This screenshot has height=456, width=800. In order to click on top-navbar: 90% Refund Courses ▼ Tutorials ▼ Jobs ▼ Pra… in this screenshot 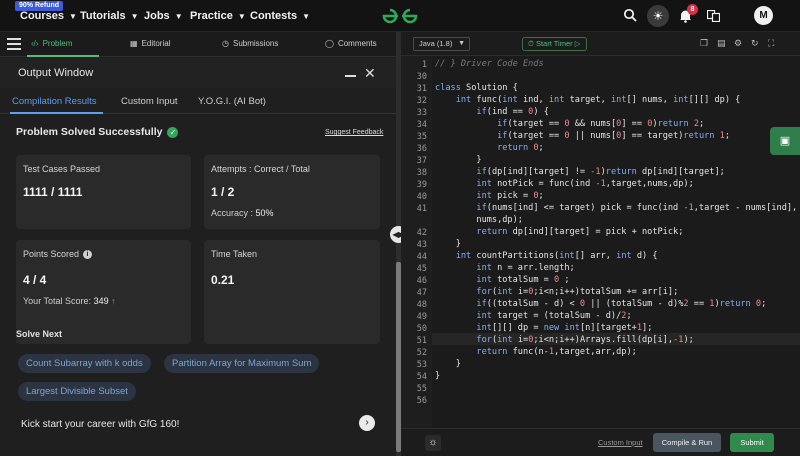, I will do `click(400, 16)`.